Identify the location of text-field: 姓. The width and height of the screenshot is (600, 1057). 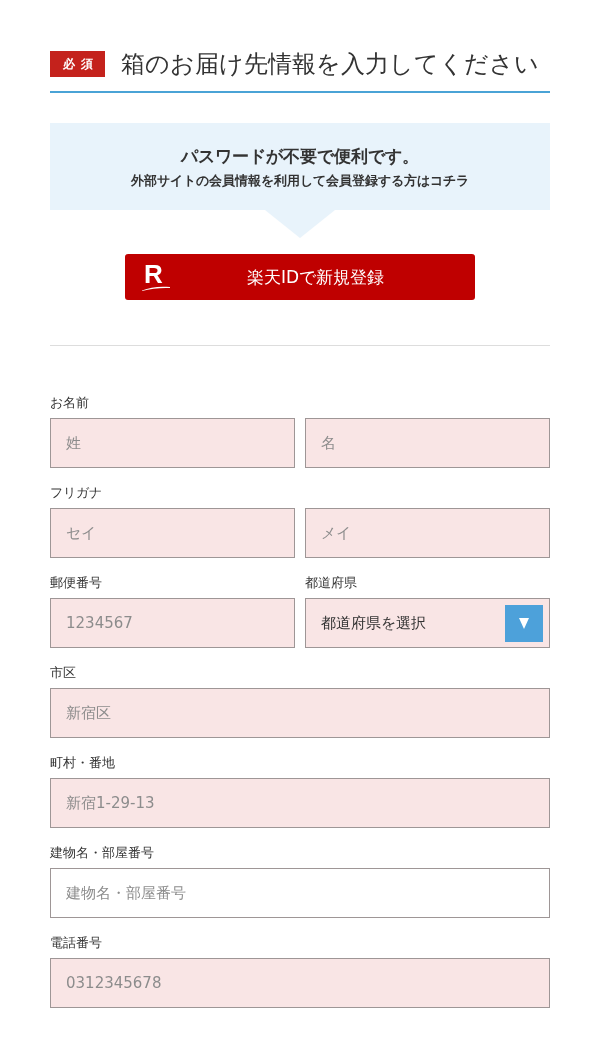
(172, 443).